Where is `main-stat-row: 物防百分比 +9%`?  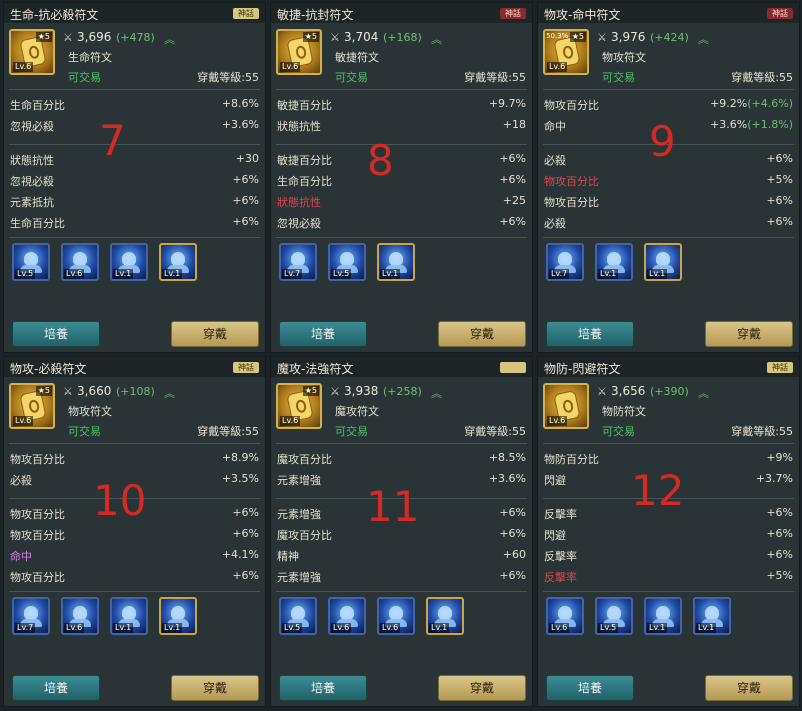
main-stat-row: 物防百分比 +9% is located at coordinates (668, 458).